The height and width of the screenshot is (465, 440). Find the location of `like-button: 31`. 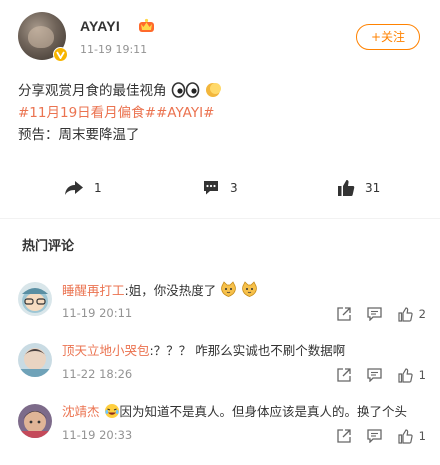

like-button: 31 is located at coordinates (358, 188).